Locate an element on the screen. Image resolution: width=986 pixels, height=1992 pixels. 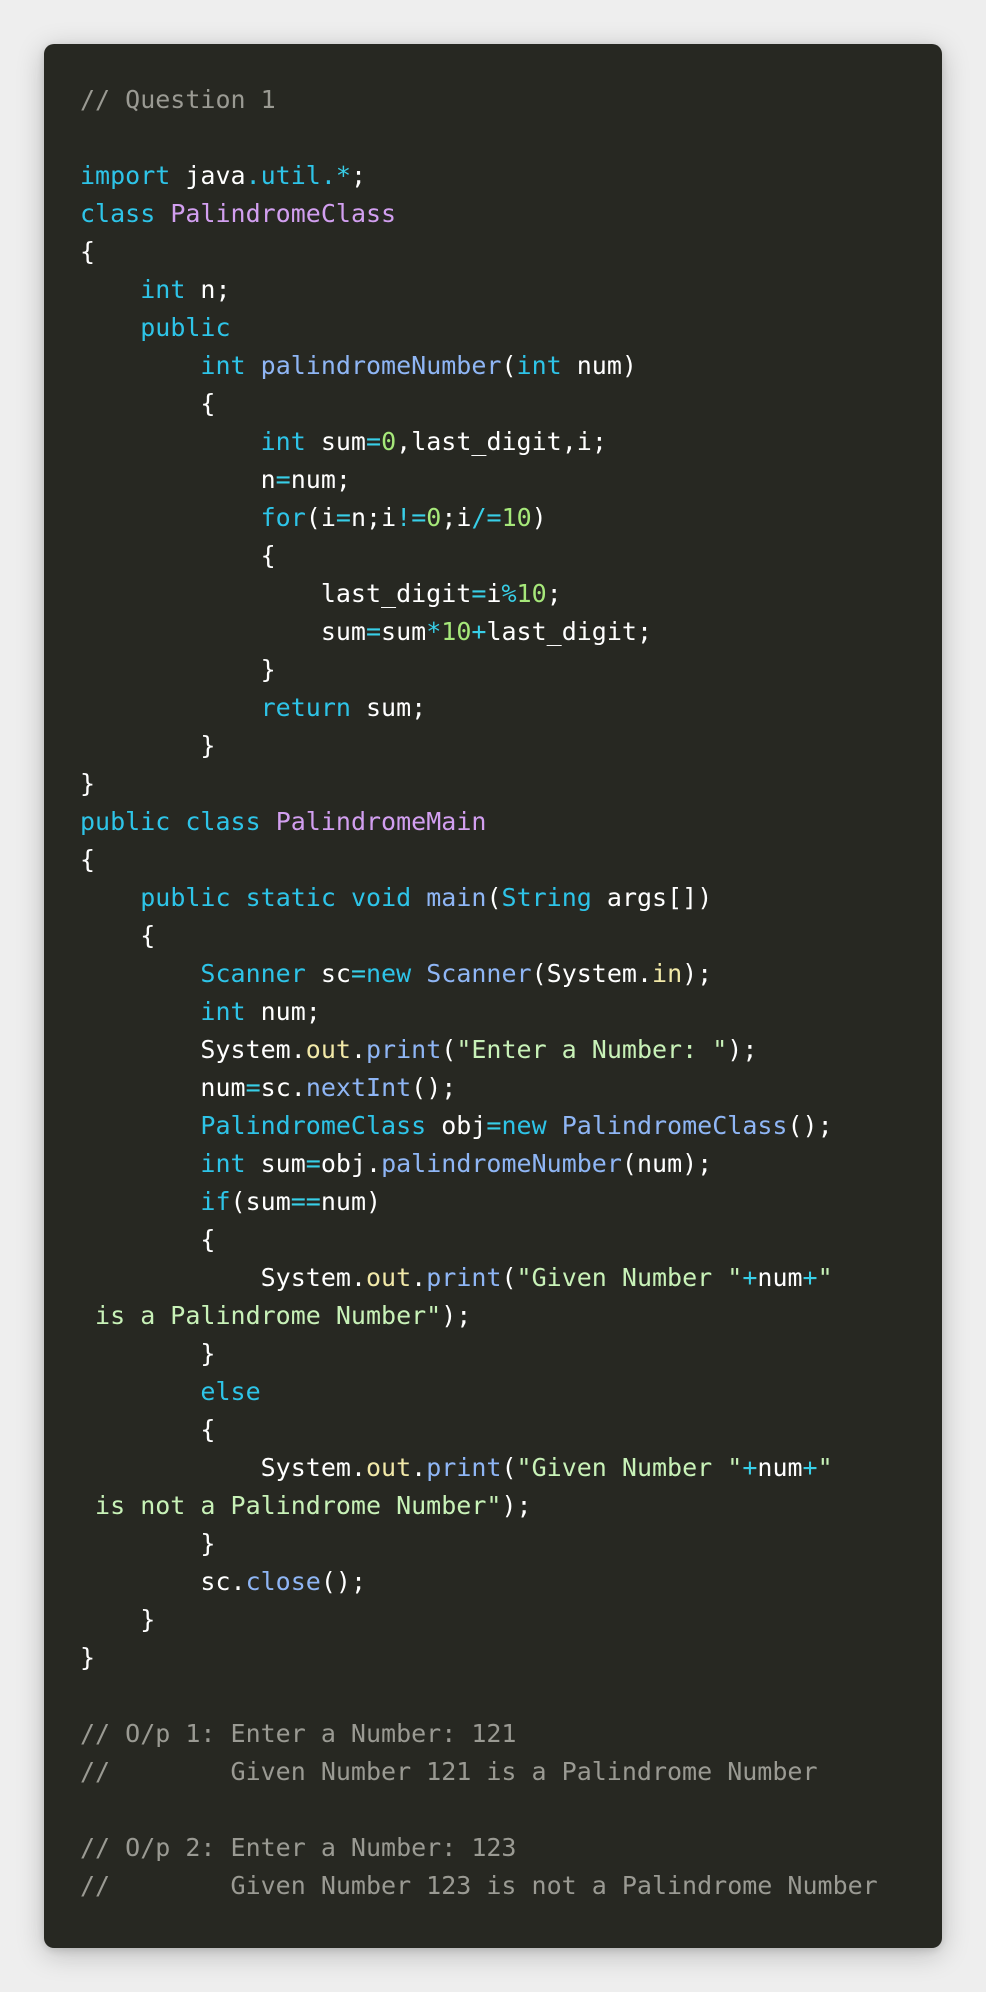
code-token-keyword: new is located at coordinates (524, 1125).